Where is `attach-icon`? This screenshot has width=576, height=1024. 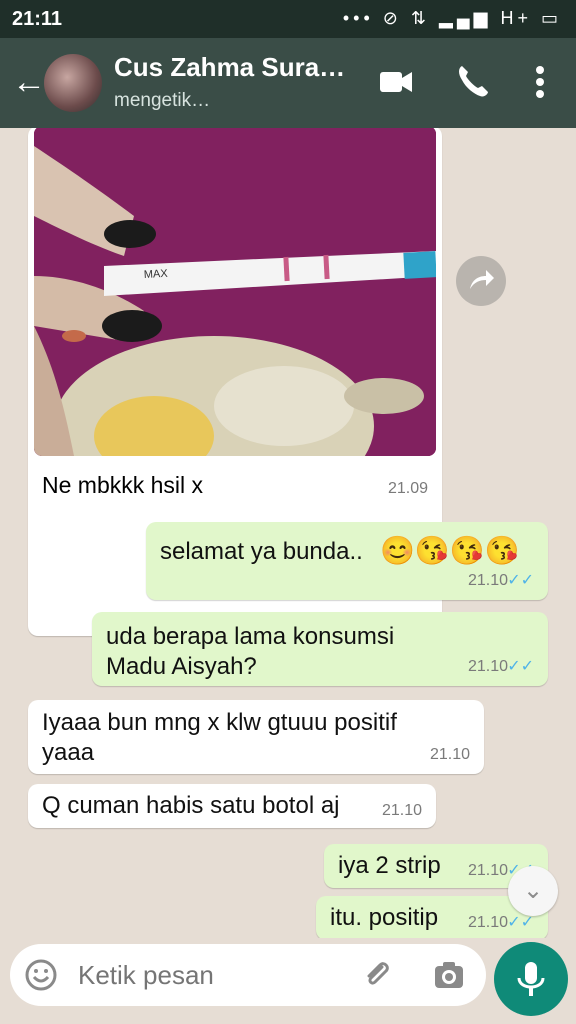
attach-icon is located at coordinates (377, 975).